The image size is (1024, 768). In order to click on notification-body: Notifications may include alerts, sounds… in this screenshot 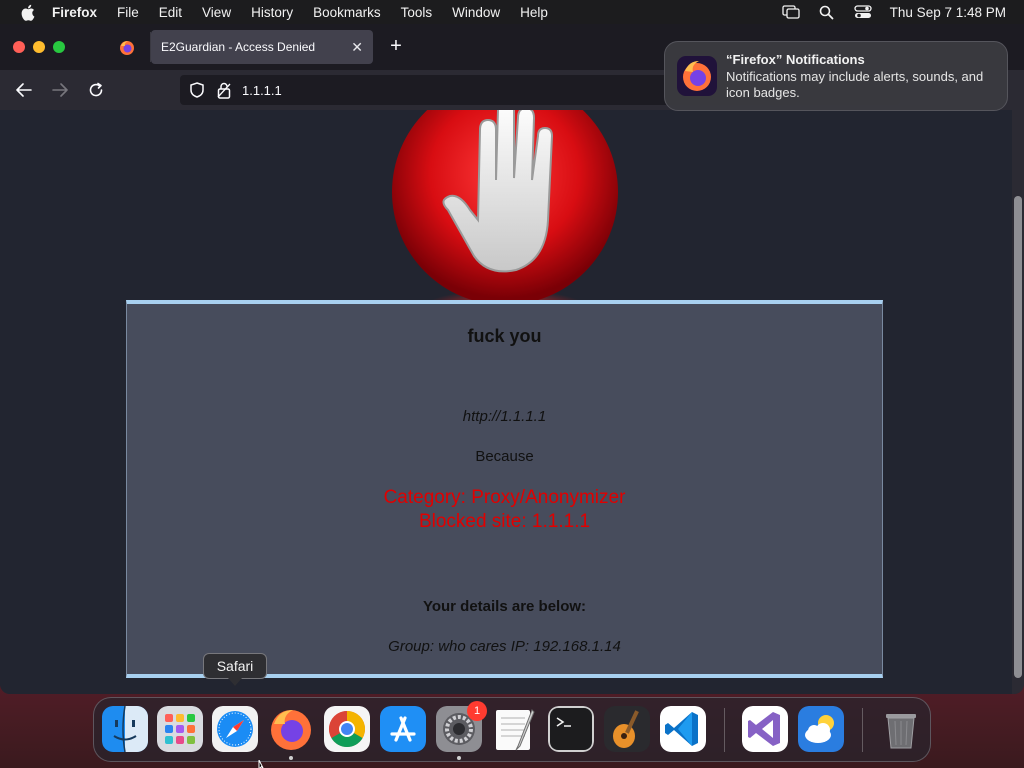, I will do `click(855, 84)`.